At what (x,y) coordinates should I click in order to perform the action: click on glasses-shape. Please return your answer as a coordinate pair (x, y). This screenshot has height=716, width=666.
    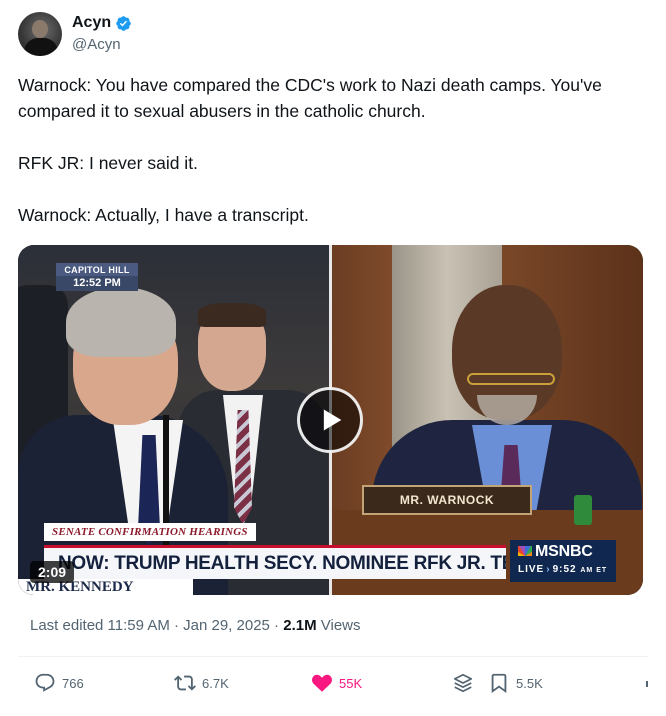
    Looking at the image, I should click on (511, 379).